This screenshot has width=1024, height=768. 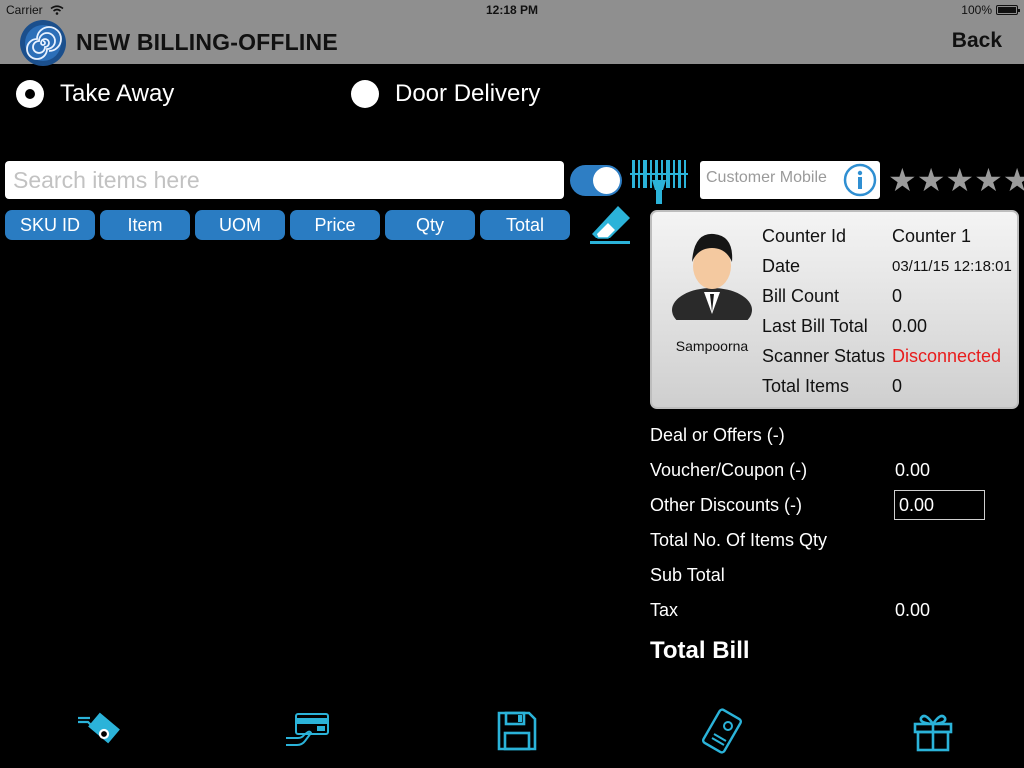 I want to click on scanner-toggle, so click(x=596, y=180).